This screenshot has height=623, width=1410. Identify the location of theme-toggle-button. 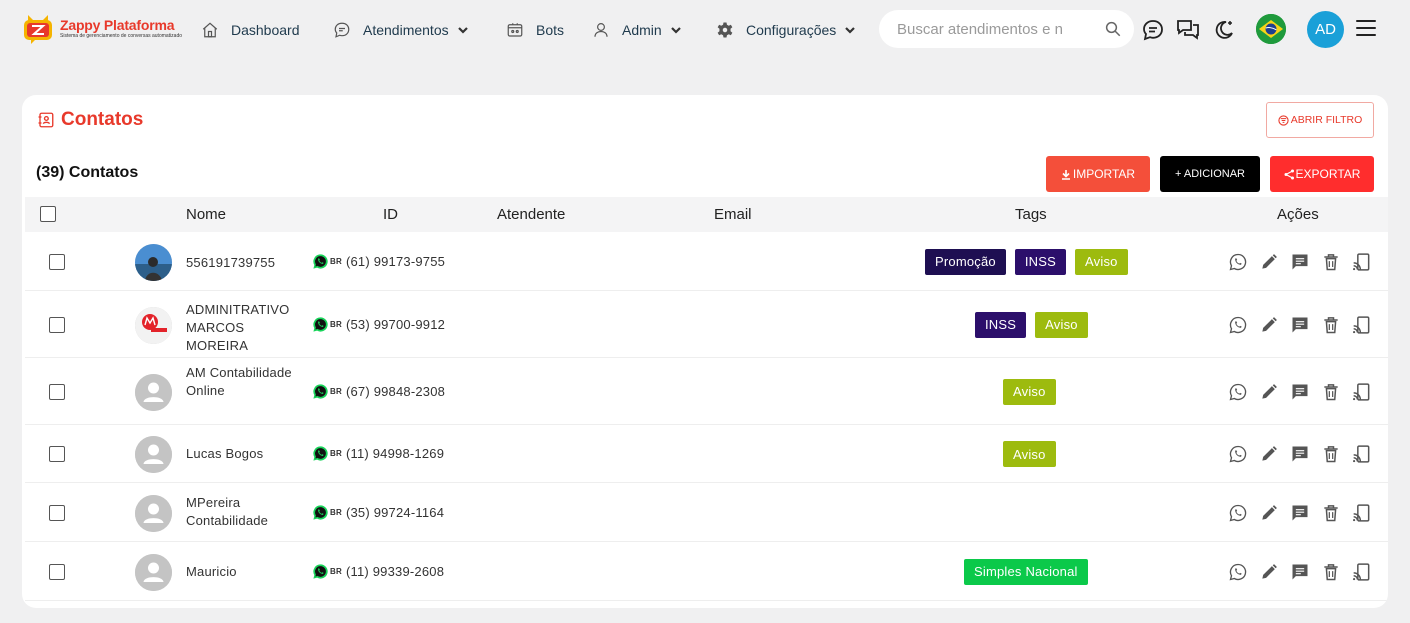
(1224, 30).